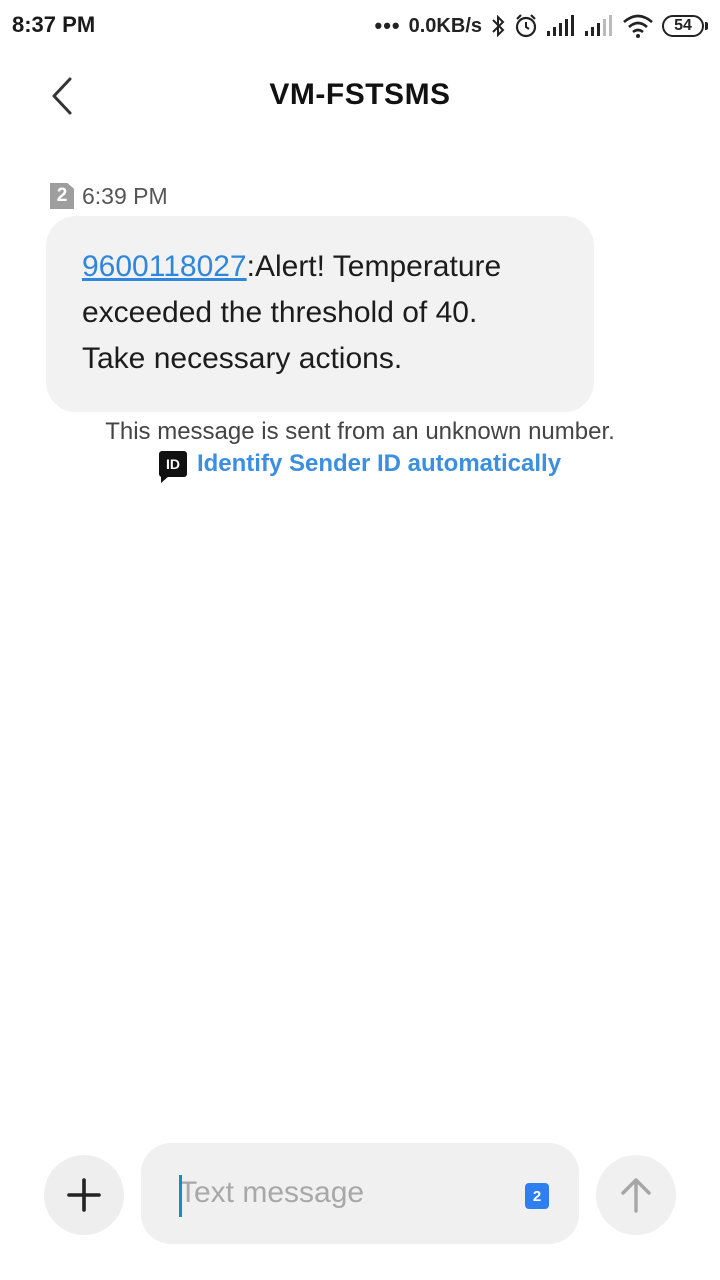 The image size is (720, 1280). What do you see at coordinates (172, 467) in the screenshot?
I see `id-icon: ID` at bounding box center [172, 467].